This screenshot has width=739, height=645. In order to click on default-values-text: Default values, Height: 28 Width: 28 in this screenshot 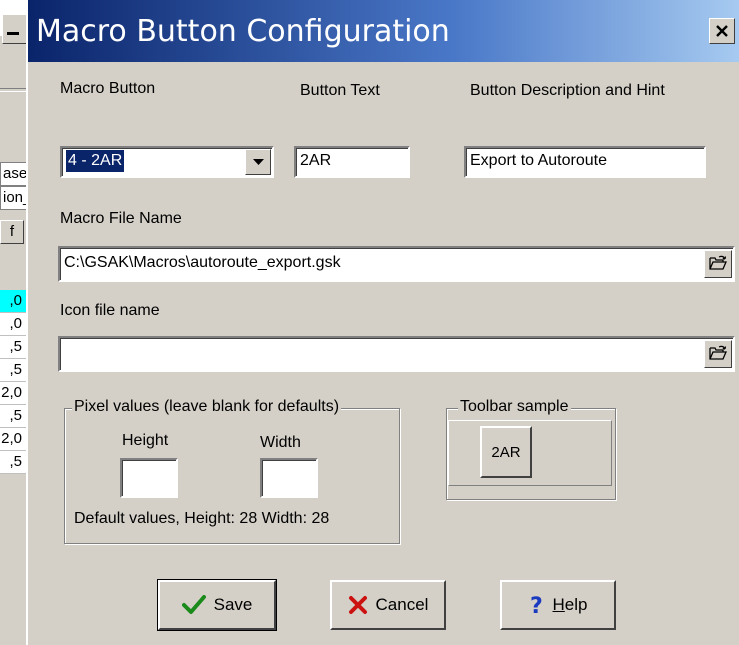, I will do `click(202, 518)`.